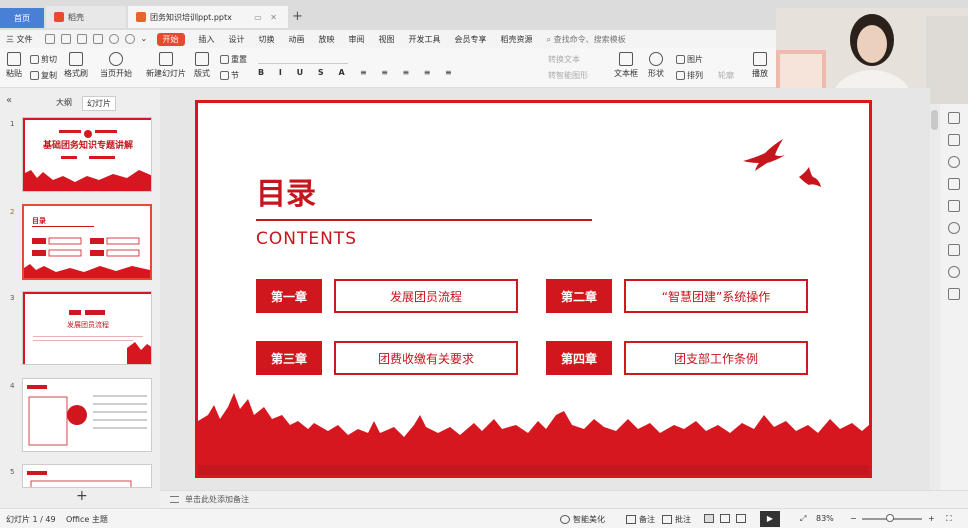  I want to click on shape-icon, so click(656, 59).